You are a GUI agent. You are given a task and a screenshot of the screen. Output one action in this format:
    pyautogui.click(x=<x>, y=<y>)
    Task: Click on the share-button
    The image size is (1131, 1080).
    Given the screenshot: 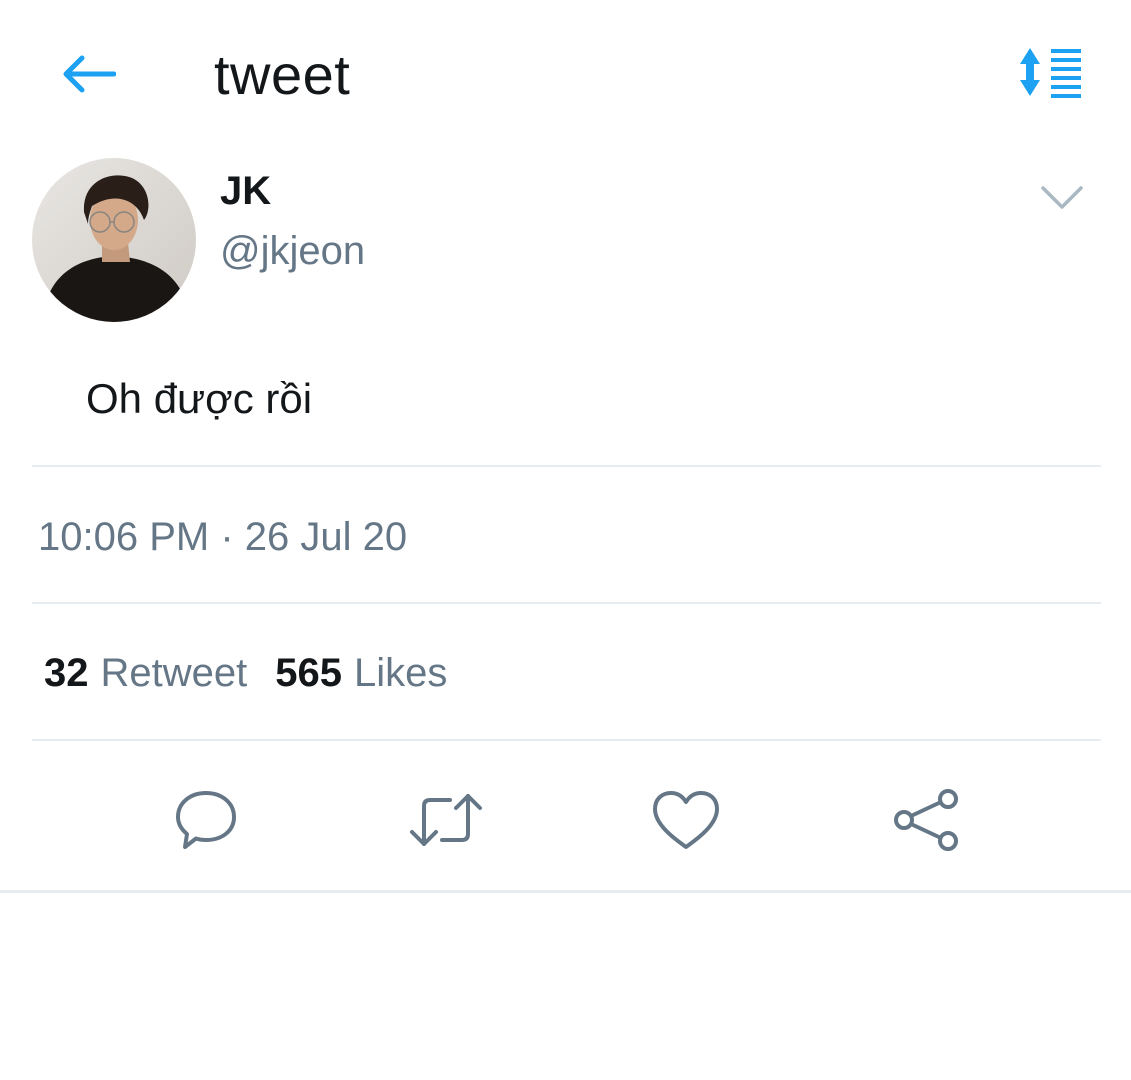 What is the action you would take?
    pyautogui.click(x=926, y=820)
    